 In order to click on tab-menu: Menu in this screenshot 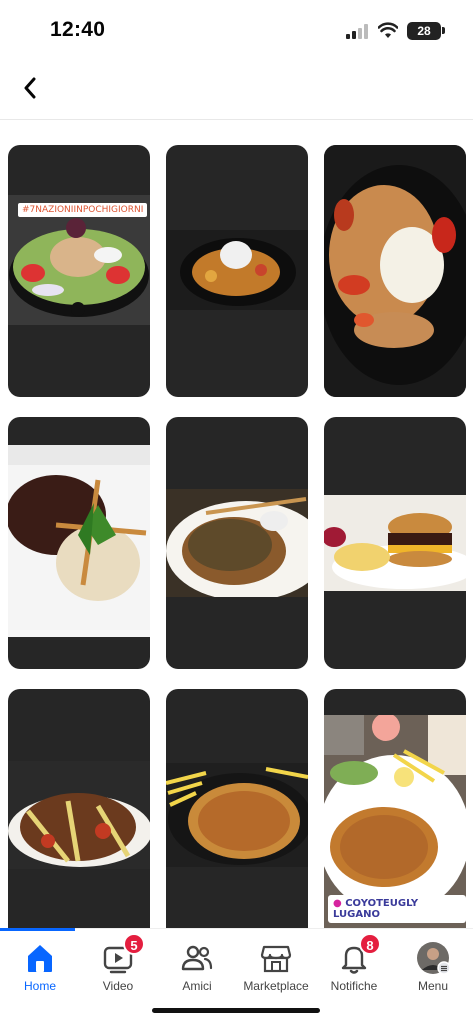, I will do `click(433, 969)`.